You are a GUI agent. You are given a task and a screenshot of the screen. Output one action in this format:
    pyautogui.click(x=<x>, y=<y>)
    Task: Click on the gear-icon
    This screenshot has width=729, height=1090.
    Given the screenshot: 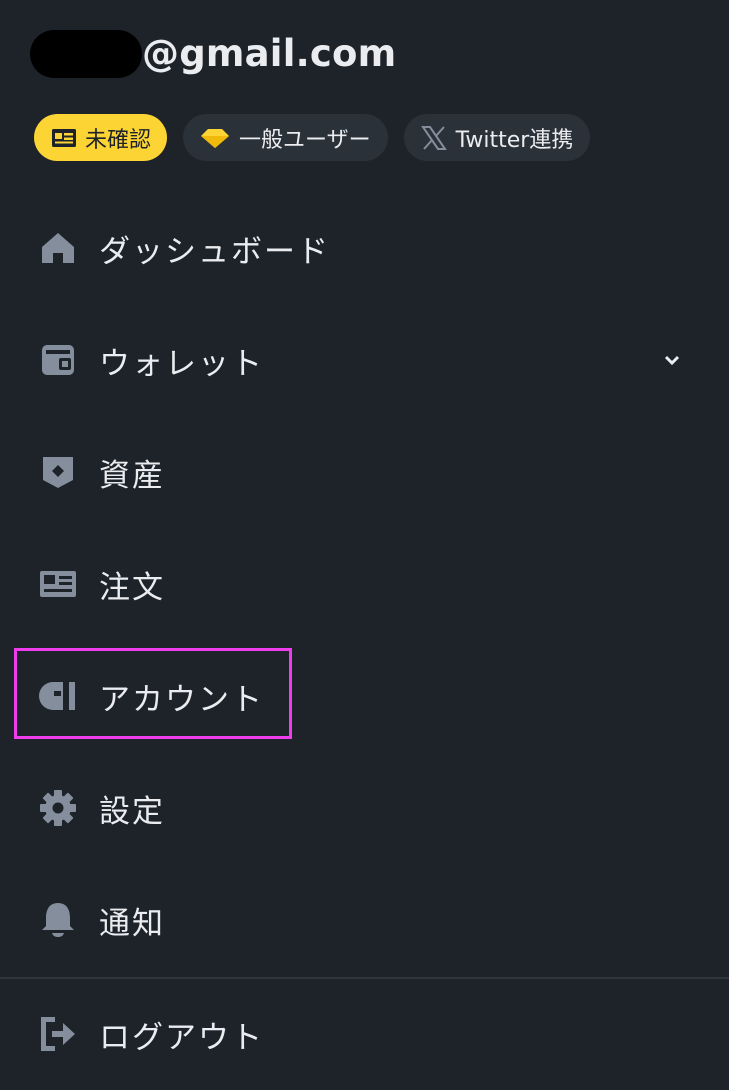 What is the action you would take?
    pyautogui.click(x=58, y=808)
    